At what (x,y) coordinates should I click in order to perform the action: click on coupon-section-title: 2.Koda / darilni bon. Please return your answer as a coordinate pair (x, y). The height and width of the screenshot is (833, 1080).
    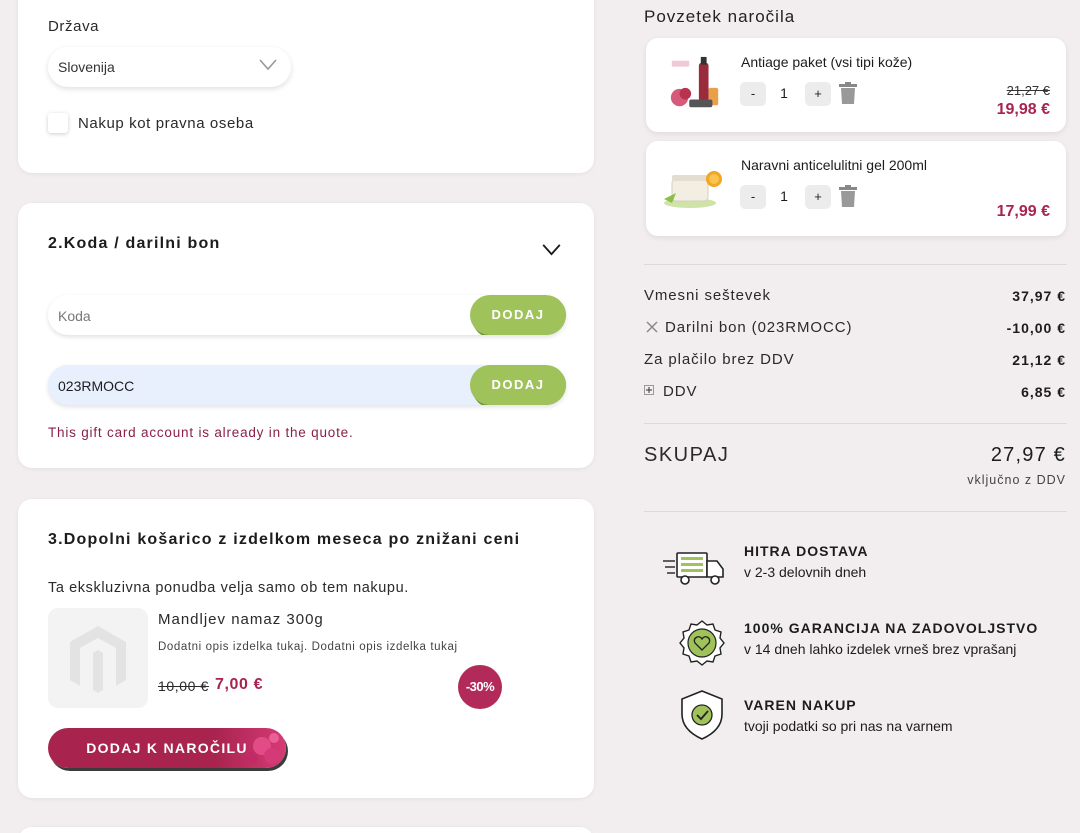
    Looking at the image, I should click on (134, 243).